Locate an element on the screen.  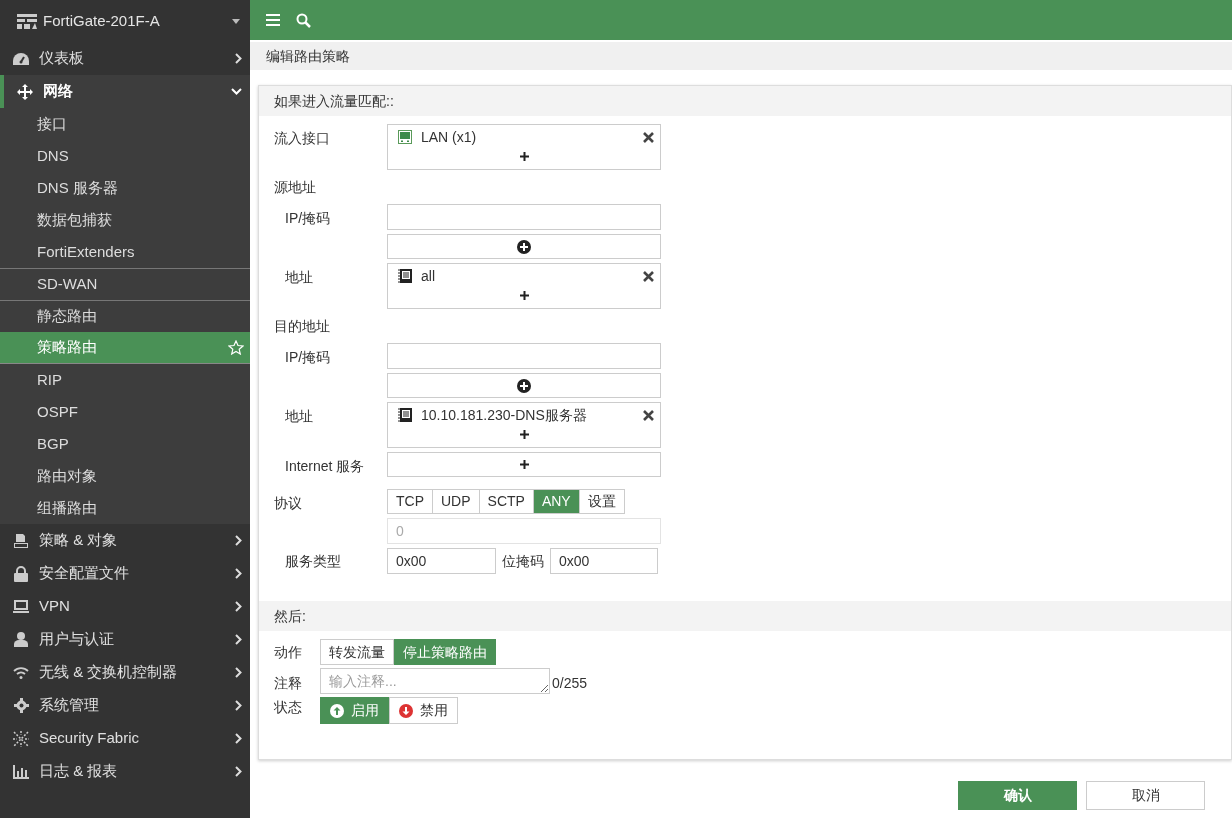
multi-select-field: 10.10.181.230-DNS服务器 is located at coordinates (524, 425).